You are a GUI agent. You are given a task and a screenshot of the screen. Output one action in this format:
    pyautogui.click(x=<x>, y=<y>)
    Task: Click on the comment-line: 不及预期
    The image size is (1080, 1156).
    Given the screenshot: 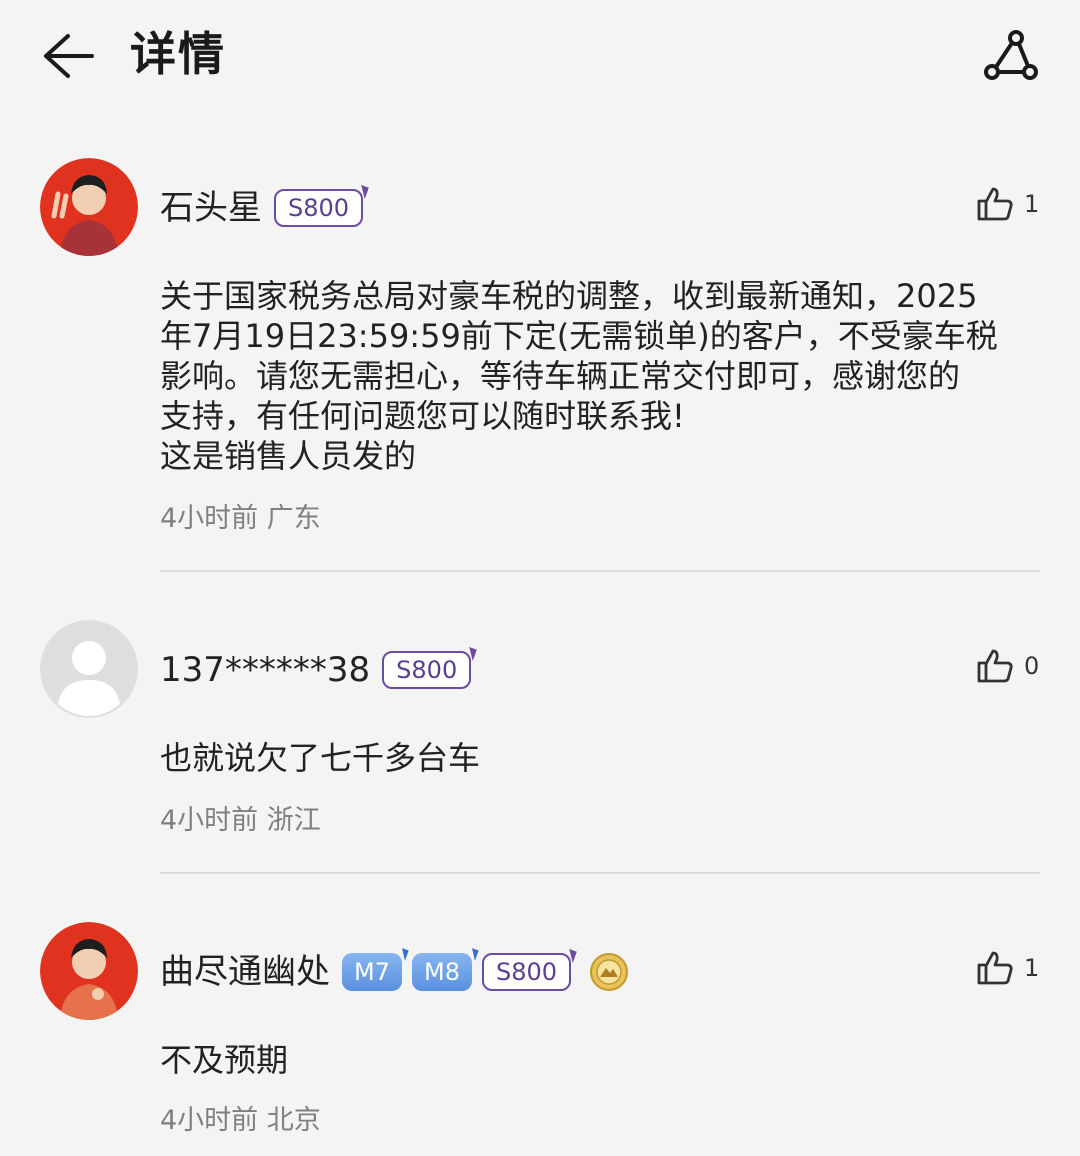 What is the action you would take?
    pyautogui.click(x=224, y=1060)
    